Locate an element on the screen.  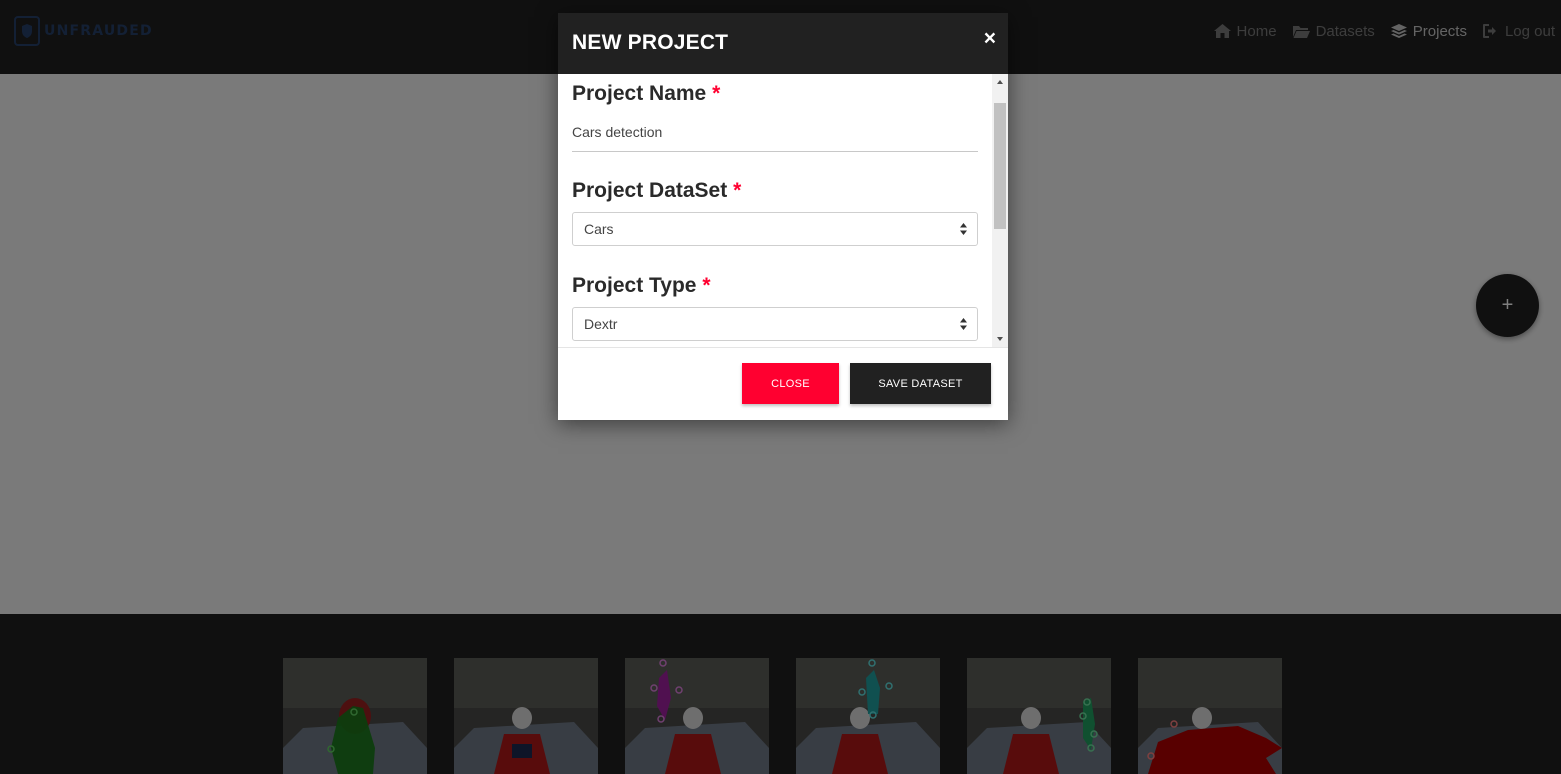
project-type-label-text: Project Type is located at coordinates (634, 285).